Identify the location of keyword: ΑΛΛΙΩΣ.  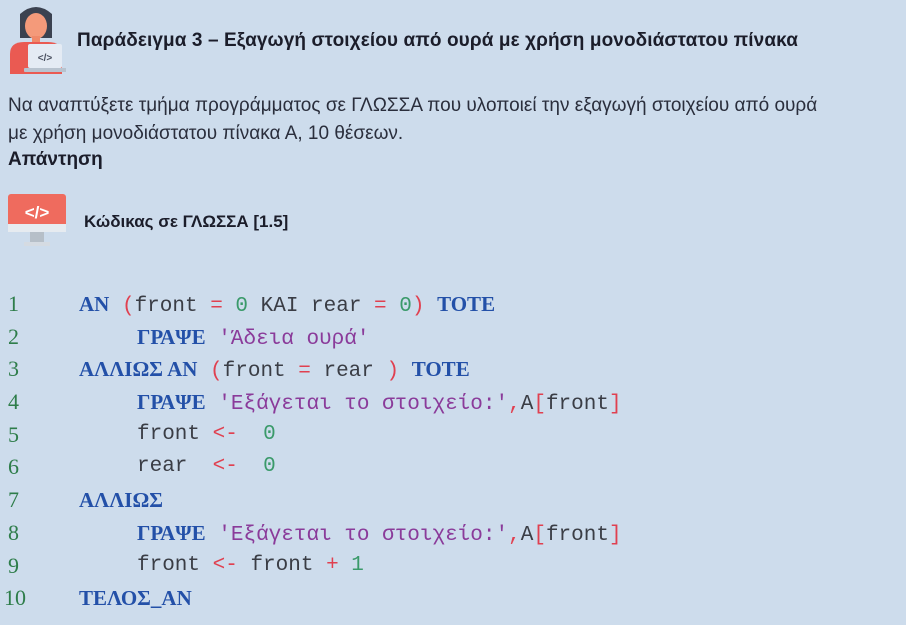
(121, 500).